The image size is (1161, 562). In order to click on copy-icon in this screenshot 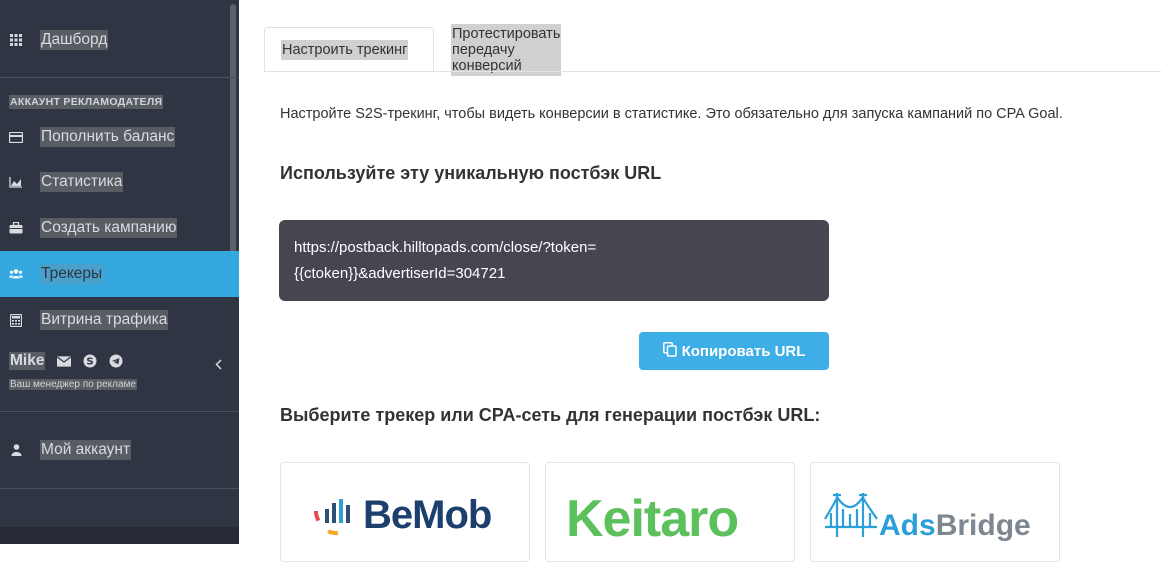, I will do `click(669, 351)`.